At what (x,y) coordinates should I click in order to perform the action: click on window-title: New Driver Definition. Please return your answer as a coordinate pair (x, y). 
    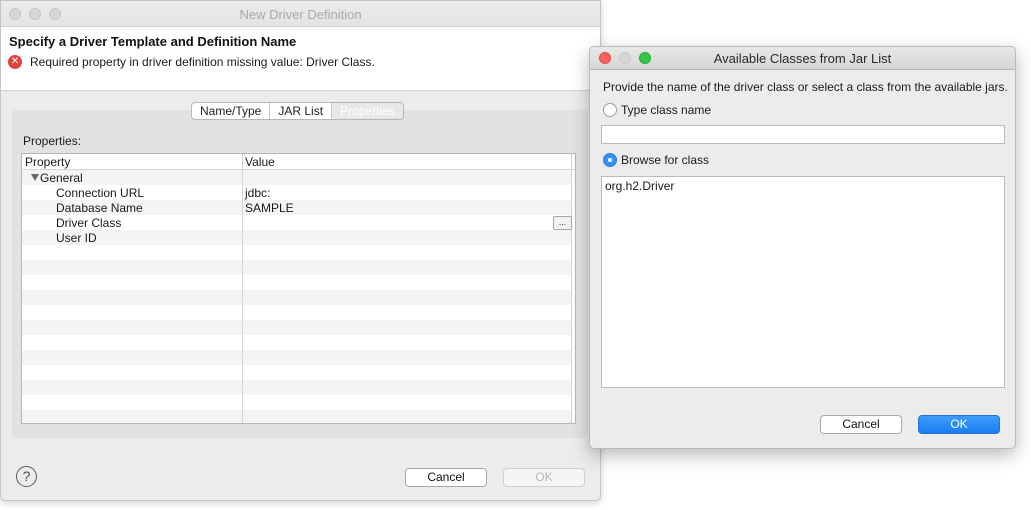
    Looking at the image, I should click on (300, 14).